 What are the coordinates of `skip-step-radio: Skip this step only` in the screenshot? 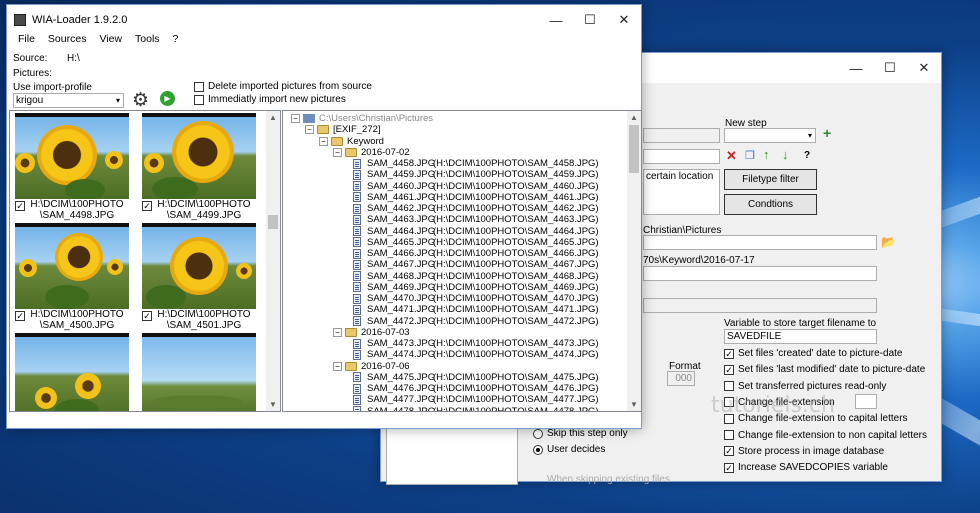 It's located at (580, 433).